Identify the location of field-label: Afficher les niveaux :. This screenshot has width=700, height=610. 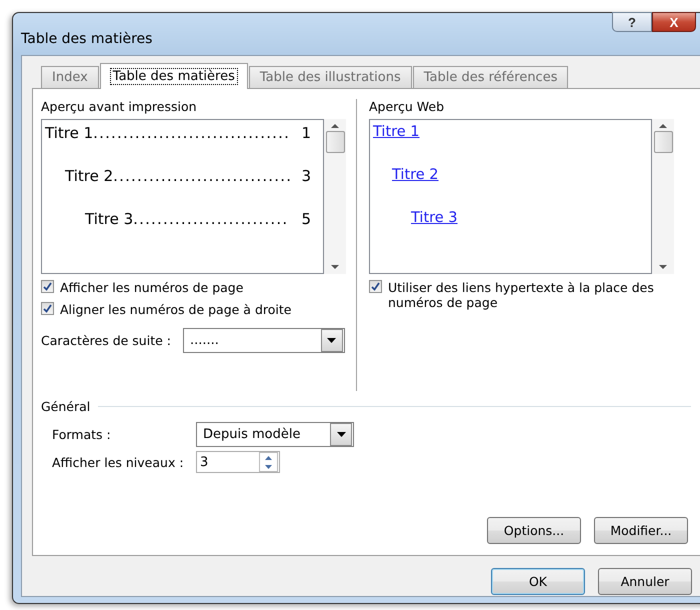
(118, 462).